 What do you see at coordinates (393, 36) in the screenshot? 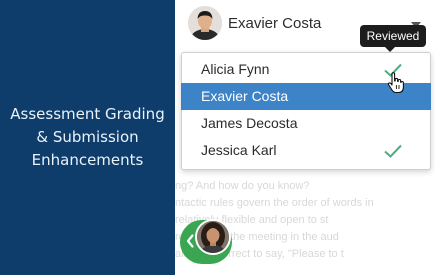
I see `reviewed-tooltip: Reviewed` at bounding box center [393, 36].